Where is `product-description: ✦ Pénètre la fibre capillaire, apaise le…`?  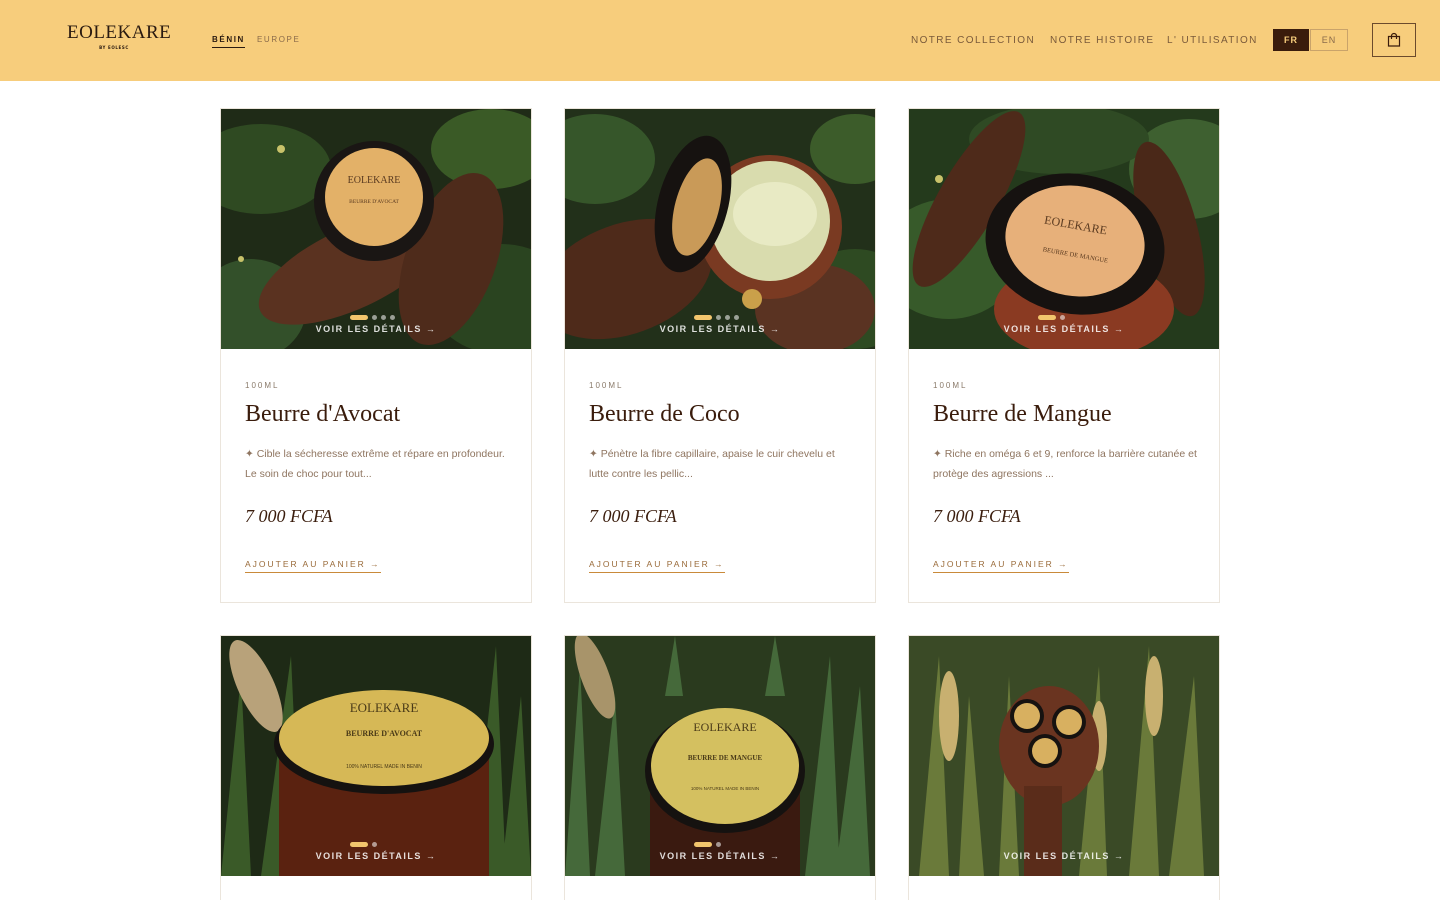 product-description: ✦ Pénètre la fibre capillaire, apaise le… is located at coordinates (712, 464).